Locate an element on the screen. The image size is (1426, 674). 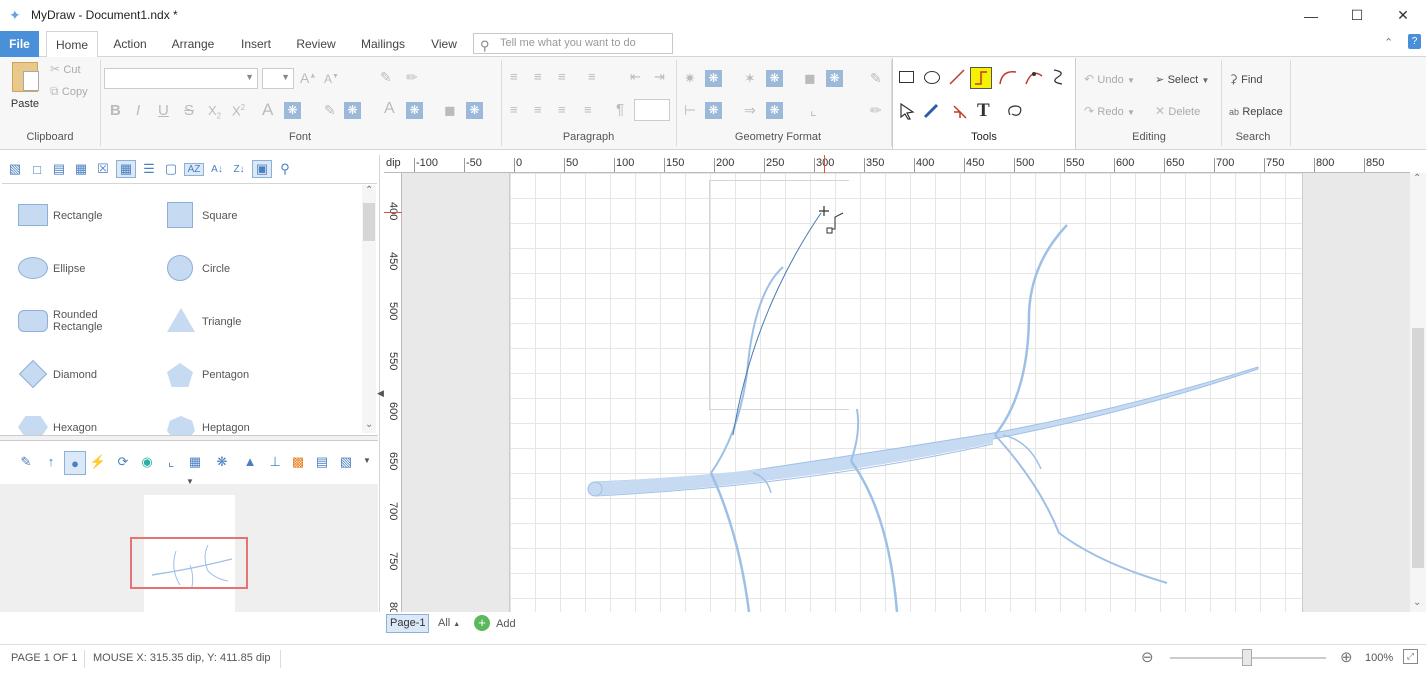
increase-indent-icon: ⇥ is located at coordinates (659, 77).